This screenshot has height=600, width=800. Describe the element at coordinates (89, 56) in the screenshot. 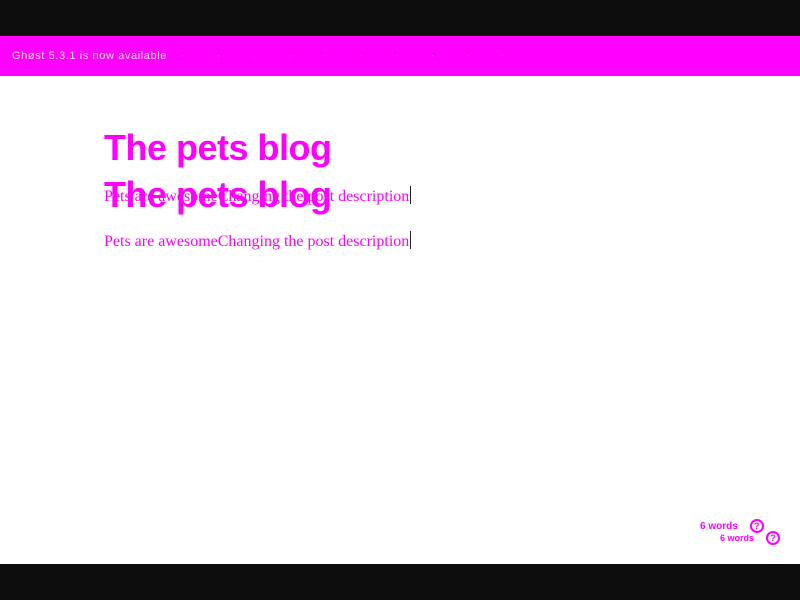

I see `update-notice-text: Ghøst 5.3.1 is now available` at that location.